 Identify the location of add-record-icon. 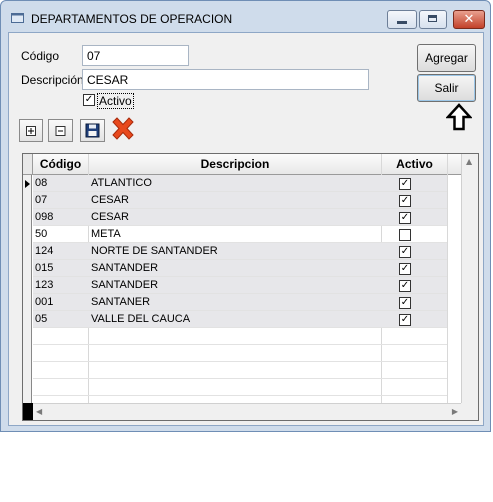
(31, 131).